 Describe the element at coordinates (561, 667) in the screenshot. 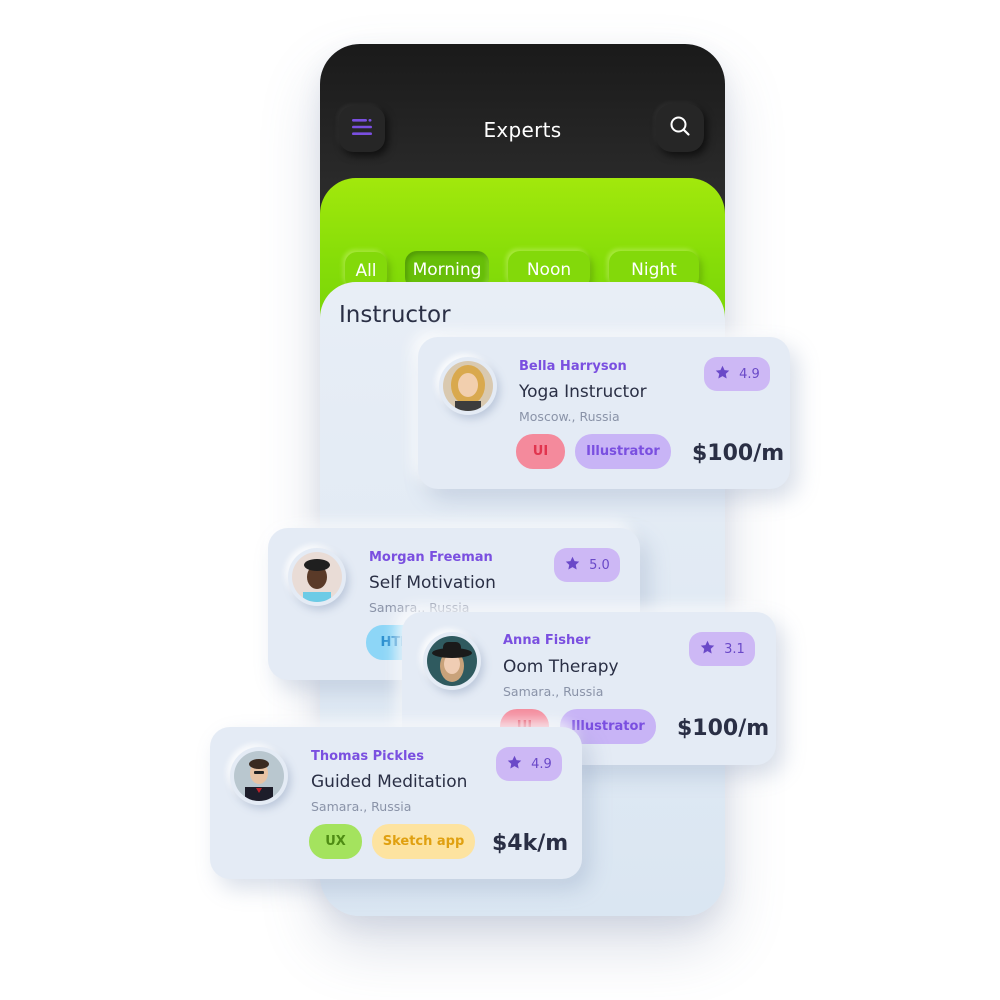

I see `expert-role: Oom Therapy` at that location.